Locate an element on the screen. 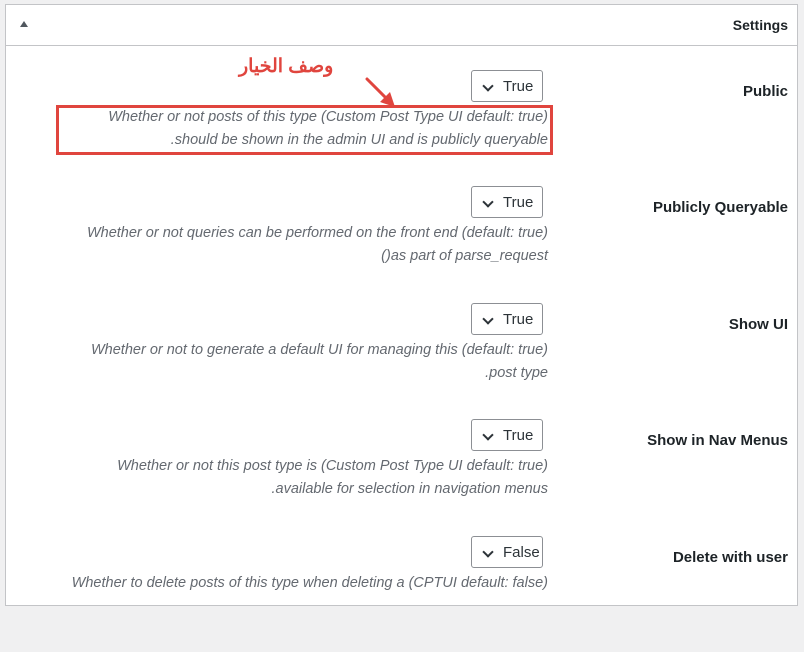 Image resolution: width=804 pixels, height=652 pixels. setting-label: Publicly Queryable is located at coordinates (720, 207).